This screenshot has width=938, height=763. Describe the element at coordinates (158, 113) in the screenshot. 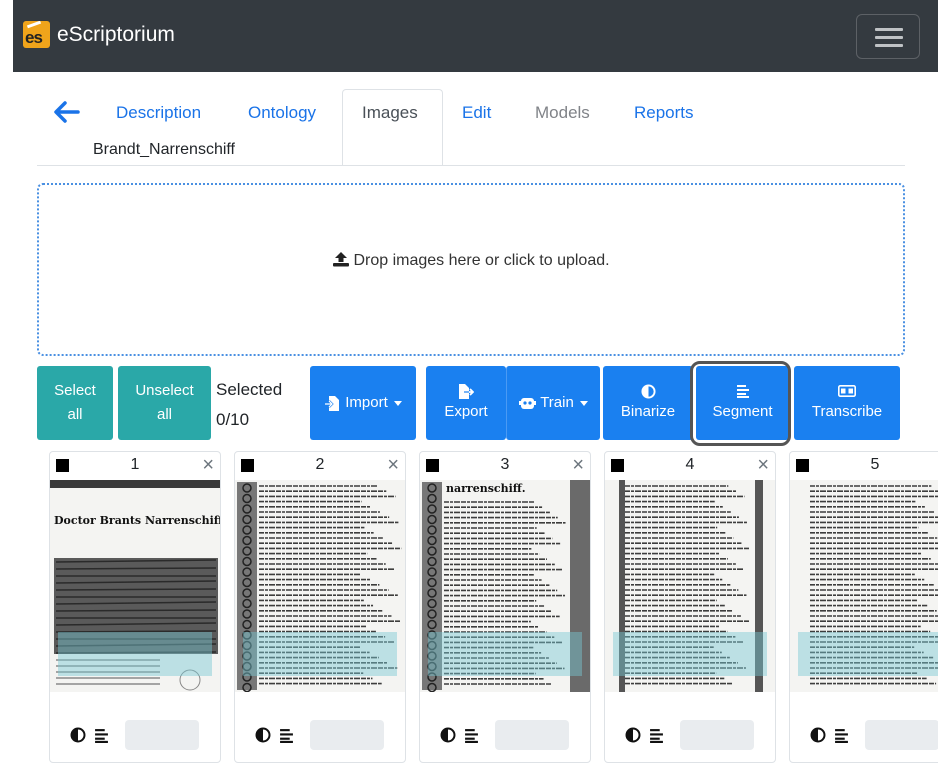

I see `tab-description: Description` at that location.